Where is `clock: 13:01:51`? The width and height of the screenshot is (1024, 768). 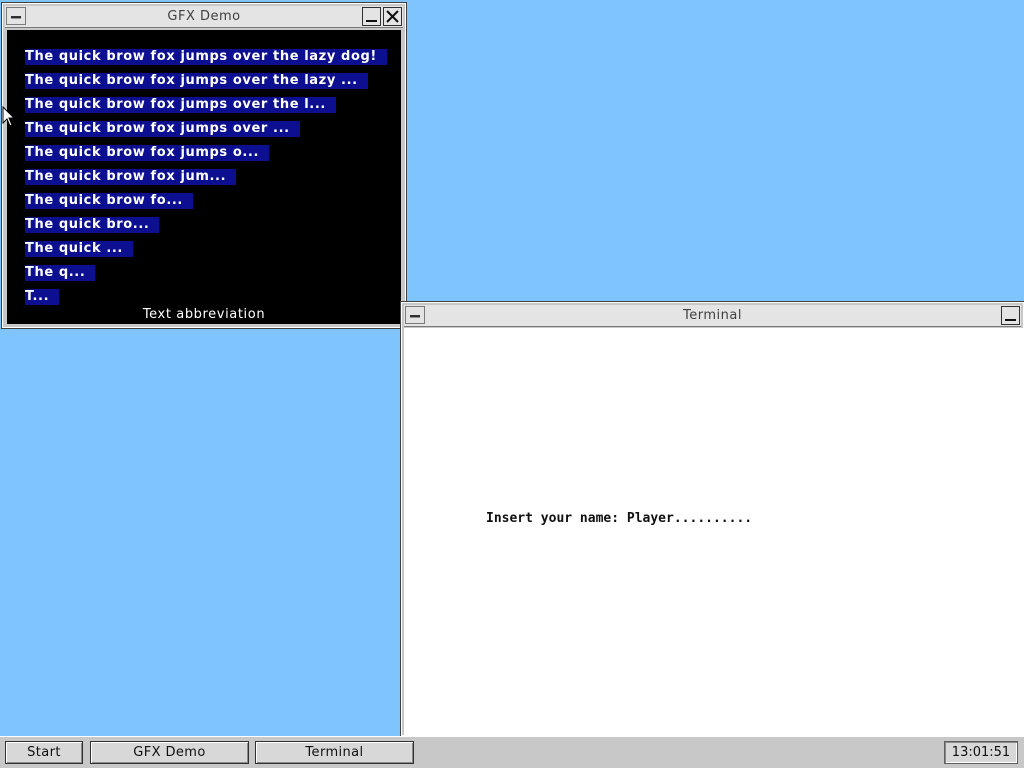 clock: 13:01:51 is located at coordinates (981, 752).